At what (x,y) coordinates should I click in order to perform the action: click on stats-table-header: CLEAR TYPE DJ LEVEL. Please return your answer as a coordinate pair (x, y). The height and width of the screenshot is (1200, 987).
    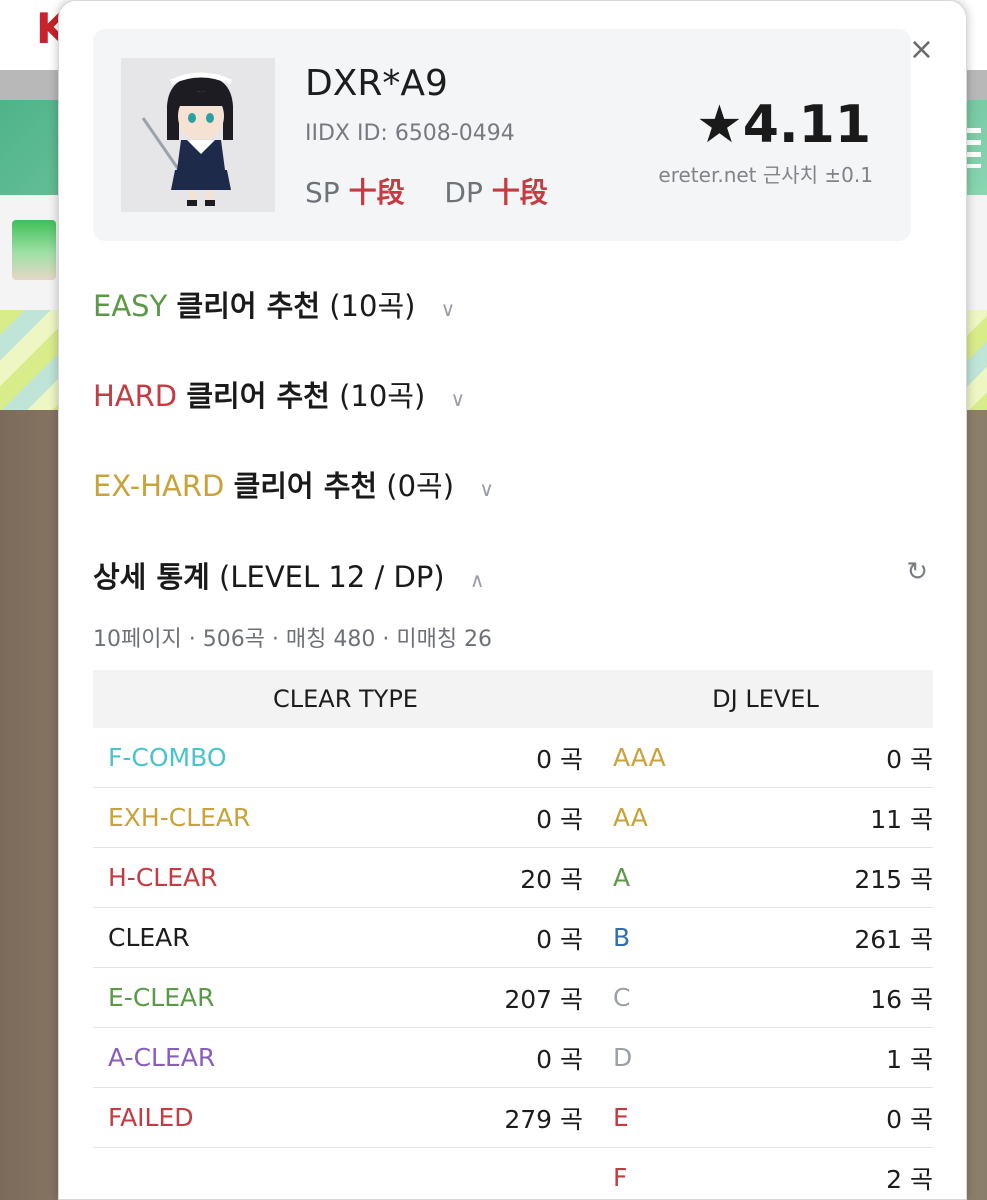
    Looking at the image, I should click on (513, 699).